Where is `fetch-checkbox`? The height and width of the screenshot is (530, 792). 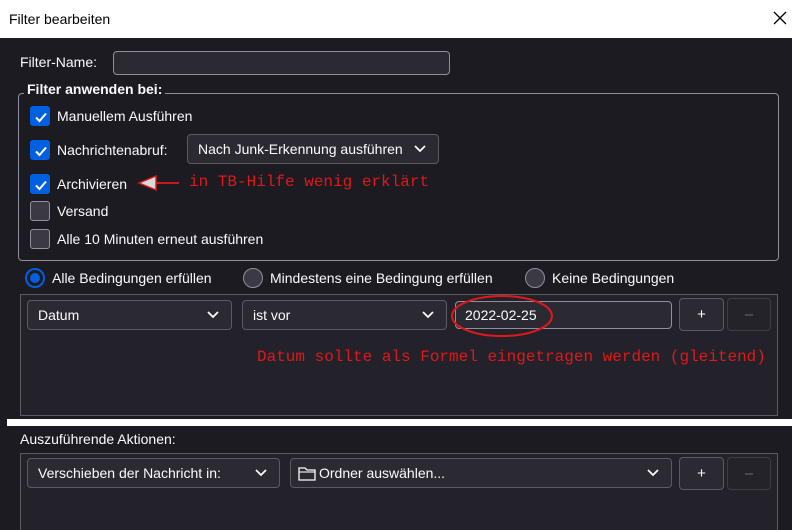
fetch-checkbox is located at coordinates (40, 150).